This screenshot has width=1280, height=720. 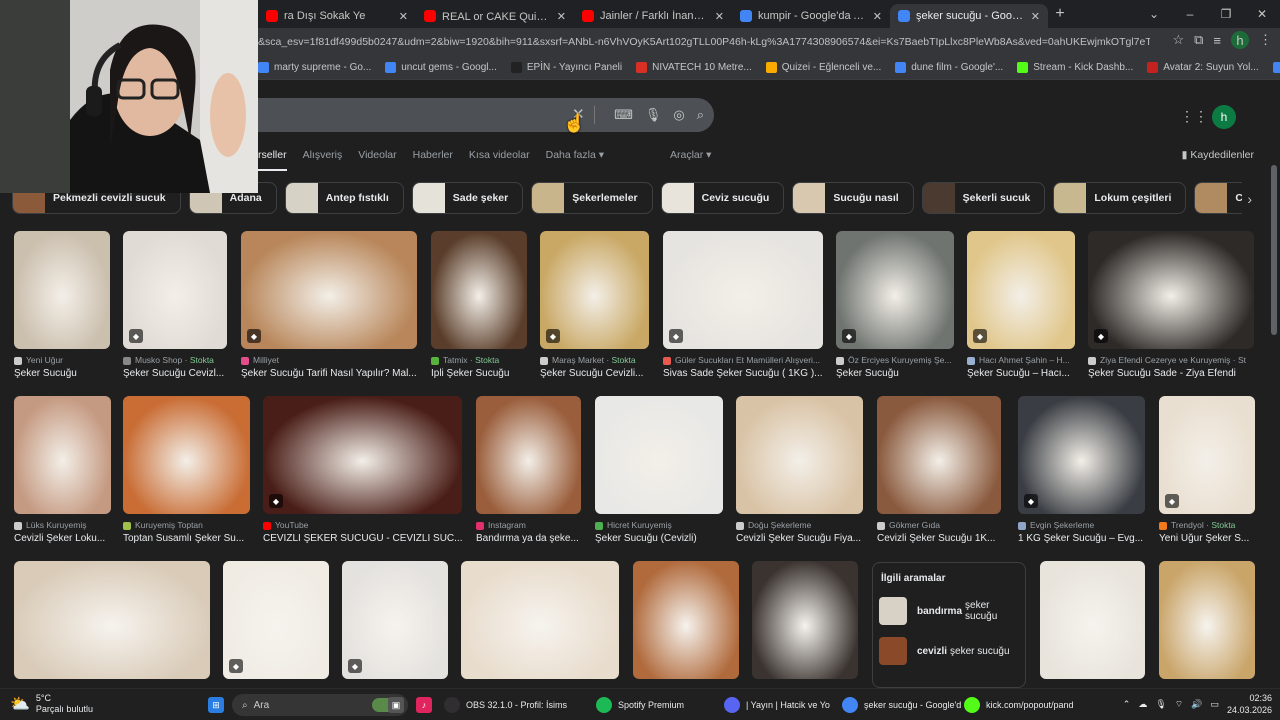 What do you see at coordinates (597, 360) in the screenshot?
I see `result-source: Maraş Market · Stokta` at bounding box center [597, 360].